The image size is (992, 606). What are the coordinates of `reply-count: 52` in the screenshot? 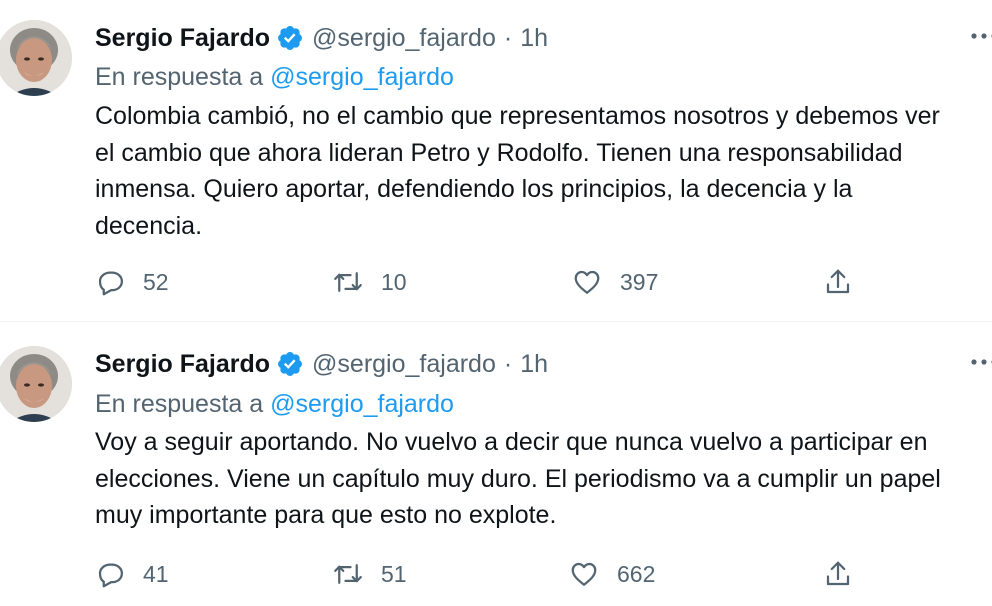 It's located at (156, 281).